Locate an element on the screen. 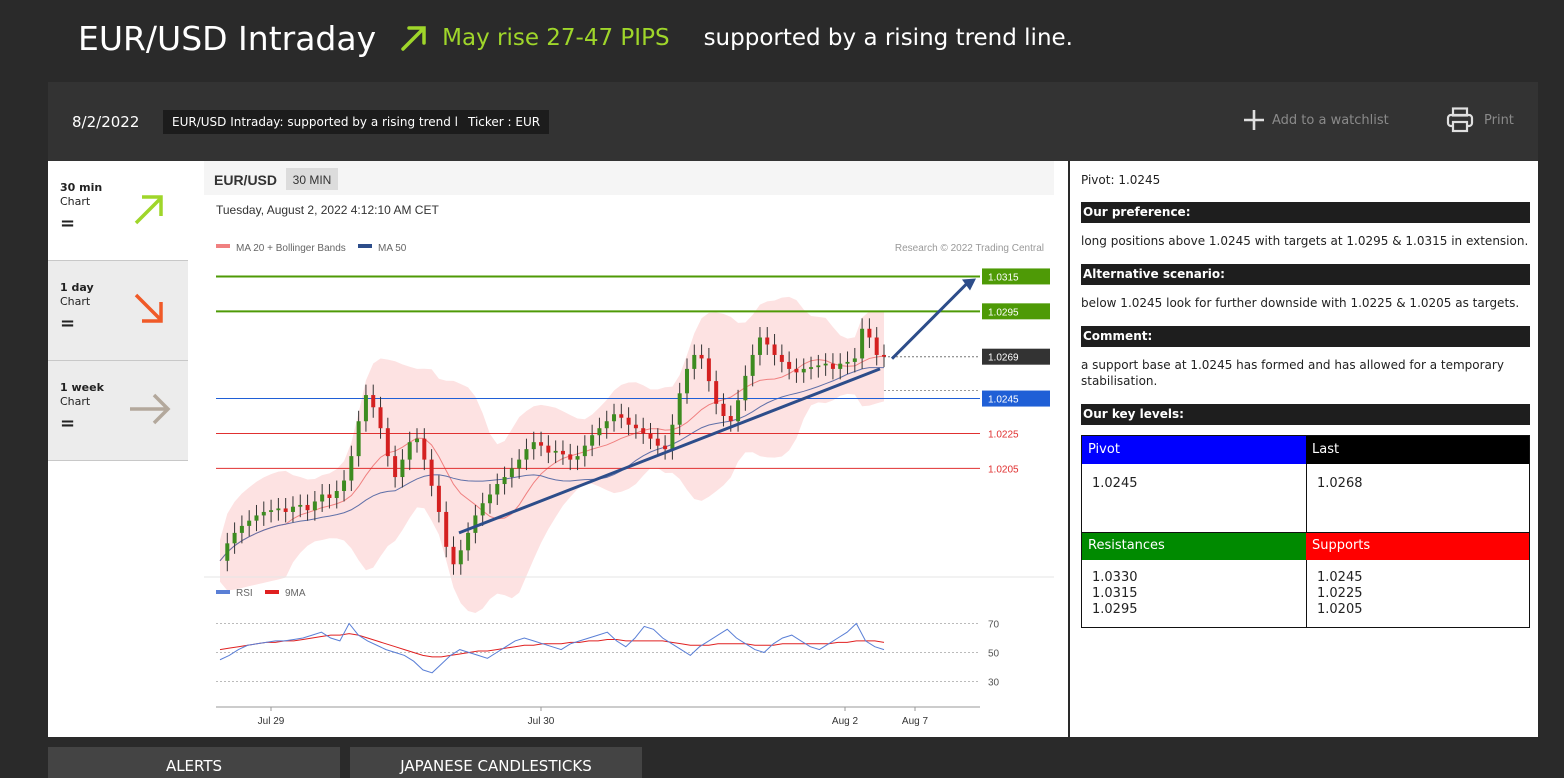 Image resolution: width=1564 pixels, height=778 pixels. legend-ma50: MA 50 is located at coordinates (392, 248).